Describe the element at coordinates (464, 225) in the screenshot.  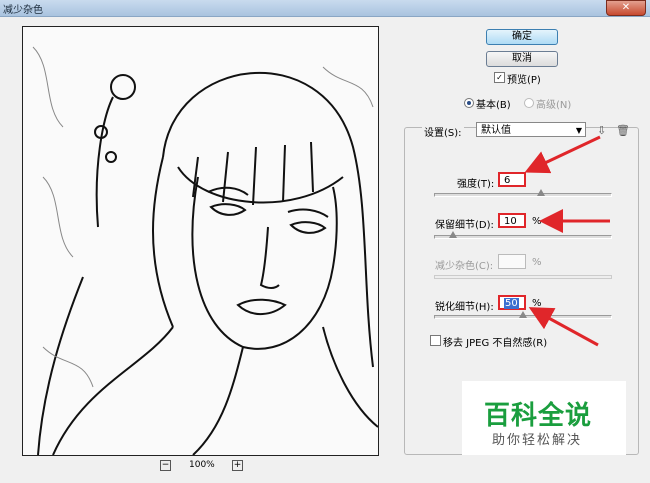
I see `preserve-details-label: 保留细节(D):` at that location.